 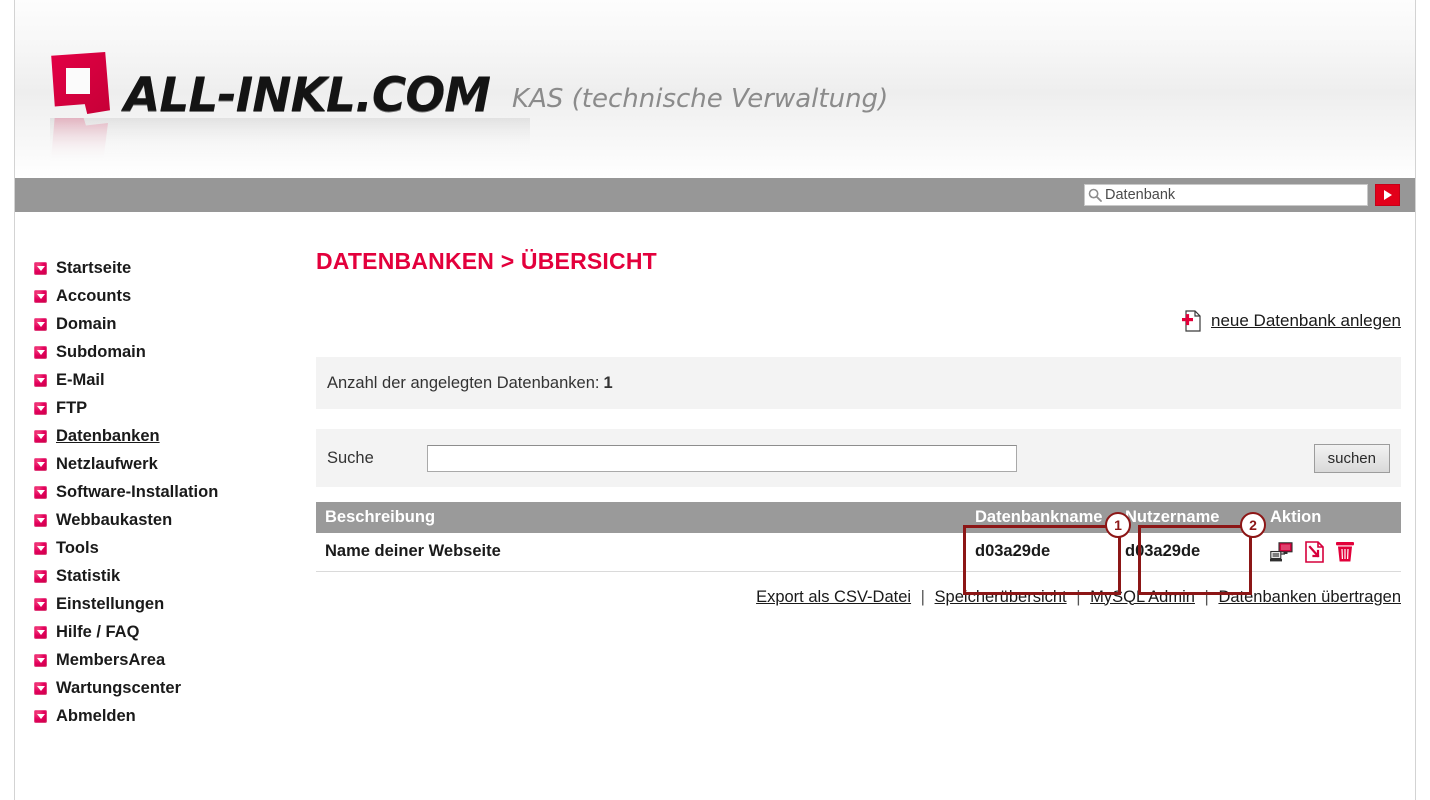 What do you see at coordinates (858, 383) in the screenshot?
I see `database-count-panel: Anzahl der angelegten Datenbanken: 1` at bounding box center [858, 383].